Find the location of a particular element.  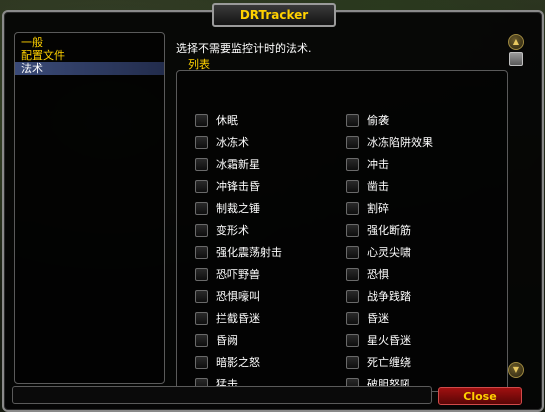

spell-option: 恐吓野兽 is located at coordinates (270, 274).